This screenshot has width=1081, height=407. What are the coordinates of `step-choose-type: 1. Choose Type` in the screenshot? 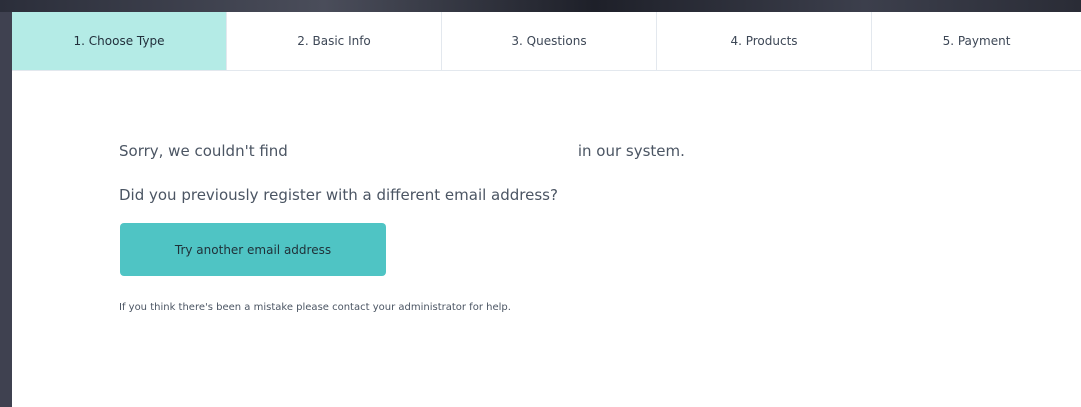 It's located at (119, 41).